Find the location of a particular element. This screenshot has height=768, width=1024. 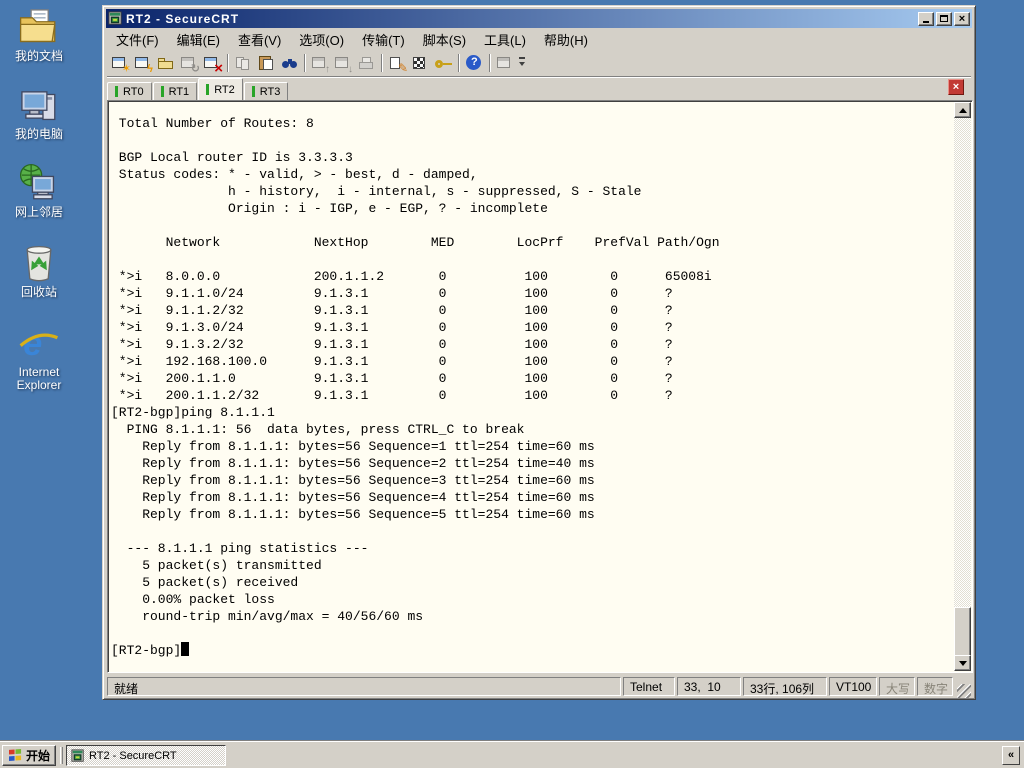

desktop-icon-label: 我的电脑 is located at coordinates (38, 134).